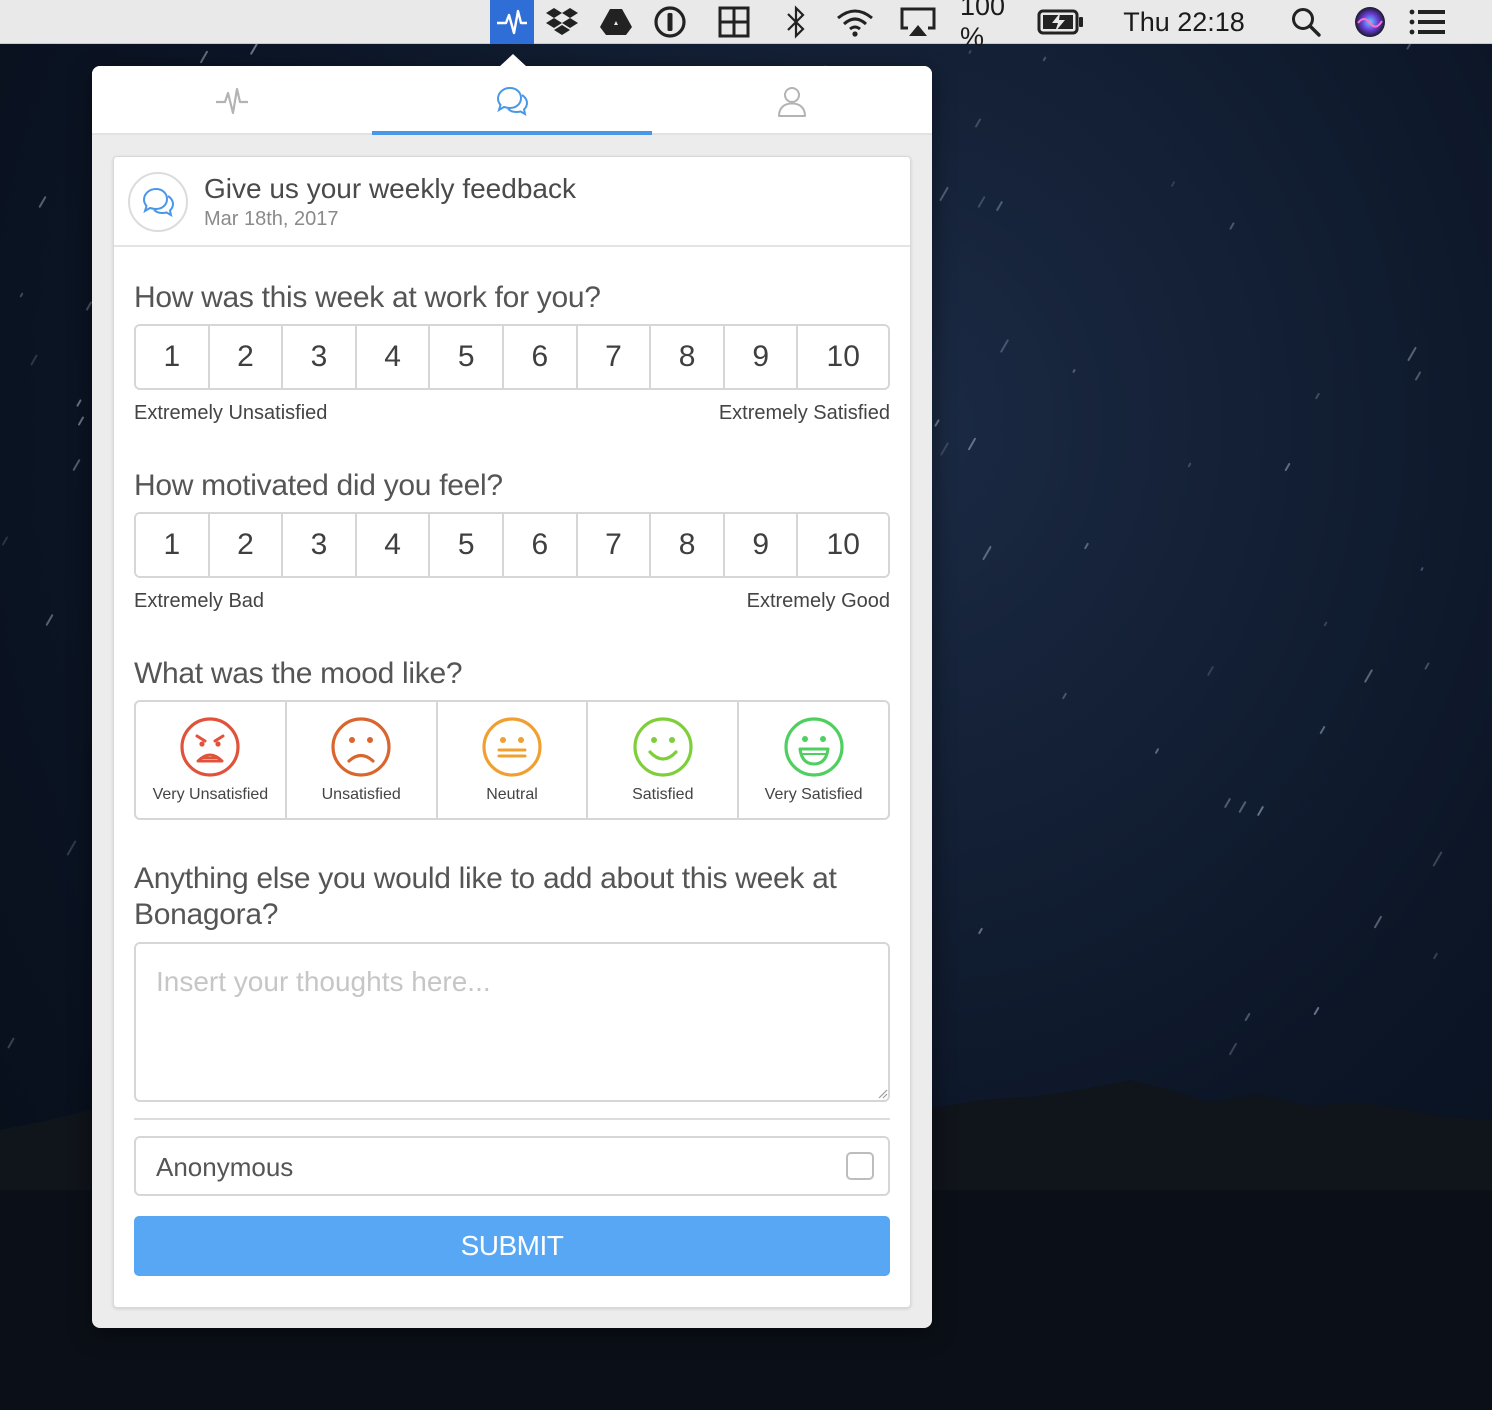 The image size is (1492, 1410). What do you see at coordinates (210, 747) in the screenshot?
I see `angry-face-icon` at bounding box center [210, 747].